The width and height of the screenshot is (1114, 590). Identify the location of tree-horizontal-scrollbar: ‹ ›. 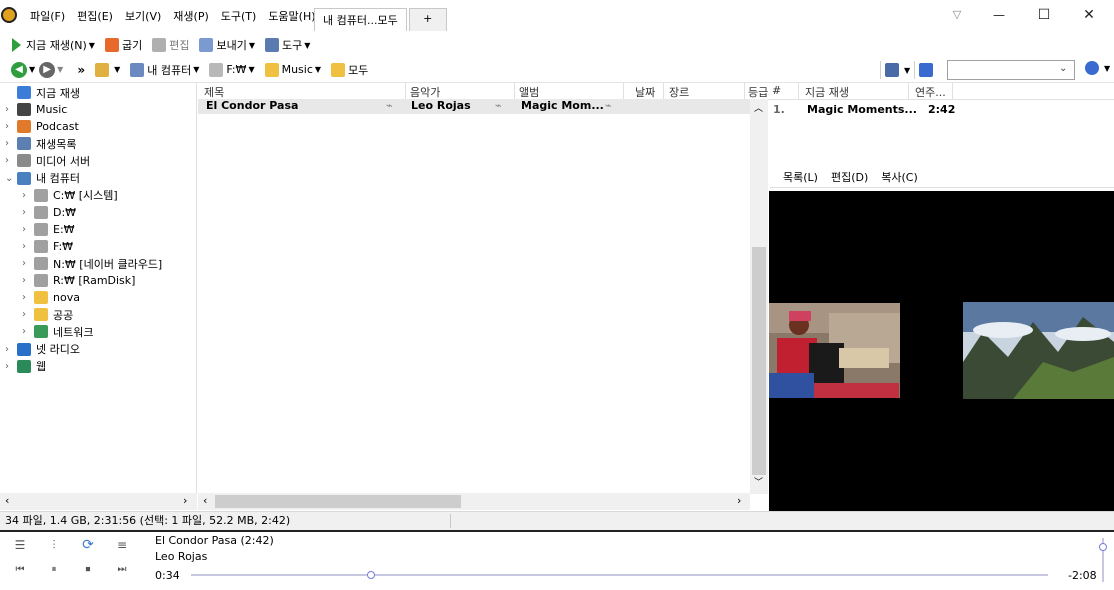
(98, 501).